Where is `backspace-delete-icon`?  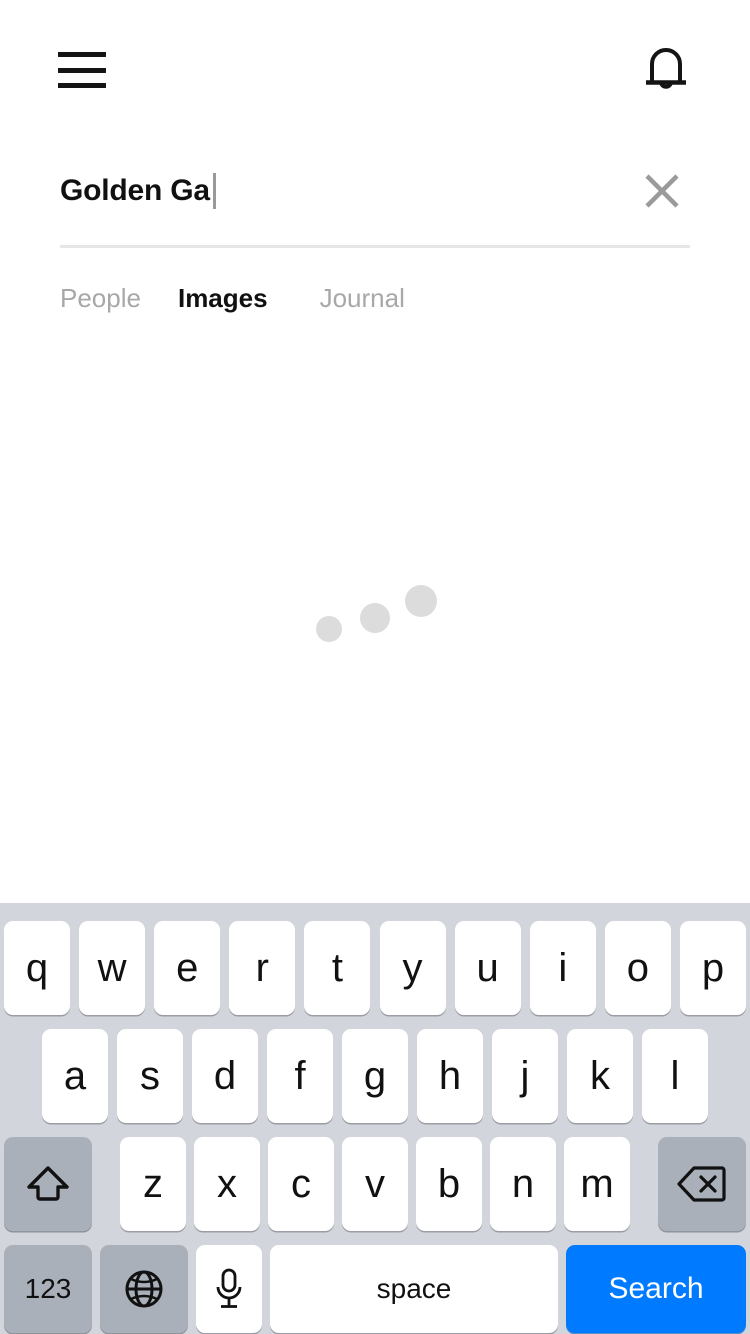
backspace-delete-icon is located at coordinates (701, 1184).